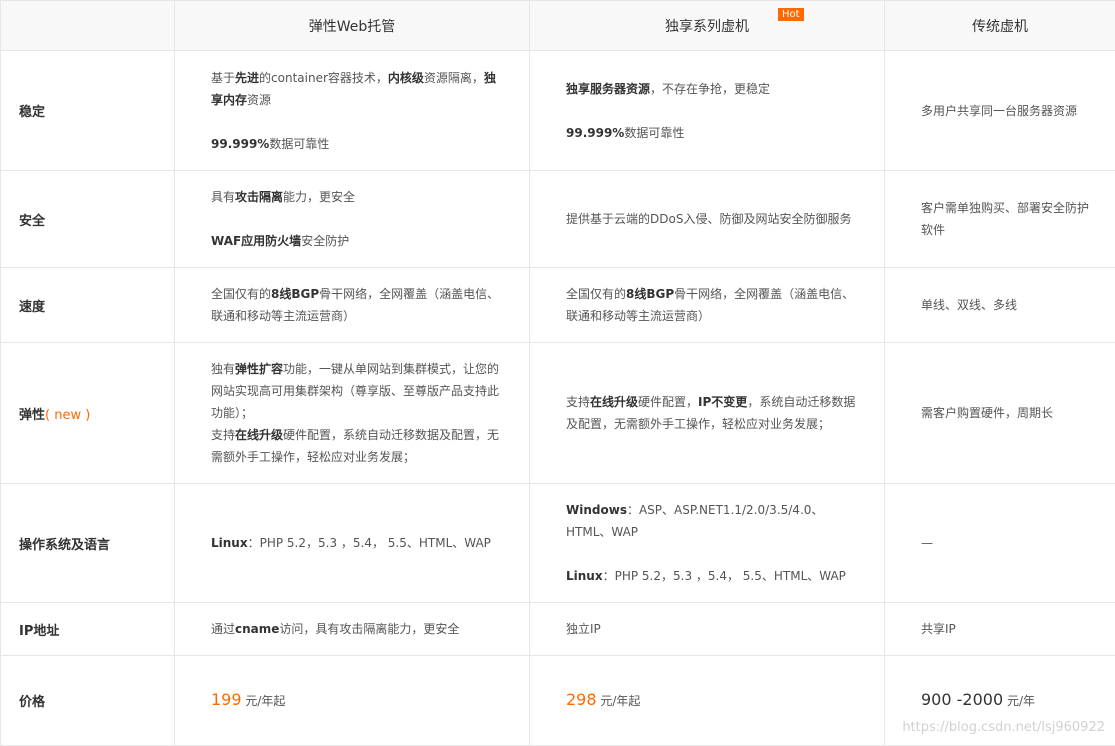  Describe the element at coordinates (707, 111) in the screenshot. I see `cell-exclusive: 独享服务器资源，不存在争抢，更稳定 99.999%数据可靠性` at that location.